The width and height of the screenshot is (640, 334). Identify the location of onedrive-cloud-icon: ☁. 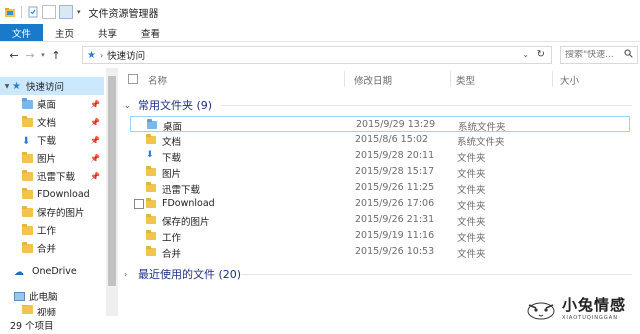
(19, 272).